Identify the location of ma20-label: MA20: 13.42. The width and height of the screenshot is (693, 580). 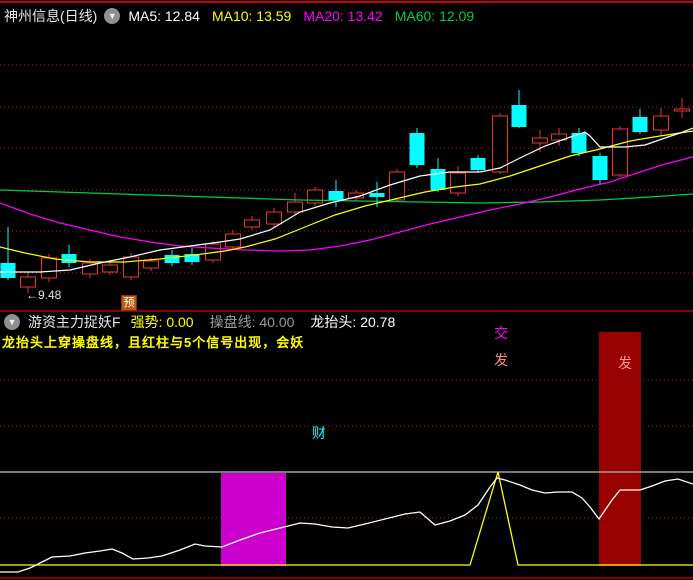
(343, 16).